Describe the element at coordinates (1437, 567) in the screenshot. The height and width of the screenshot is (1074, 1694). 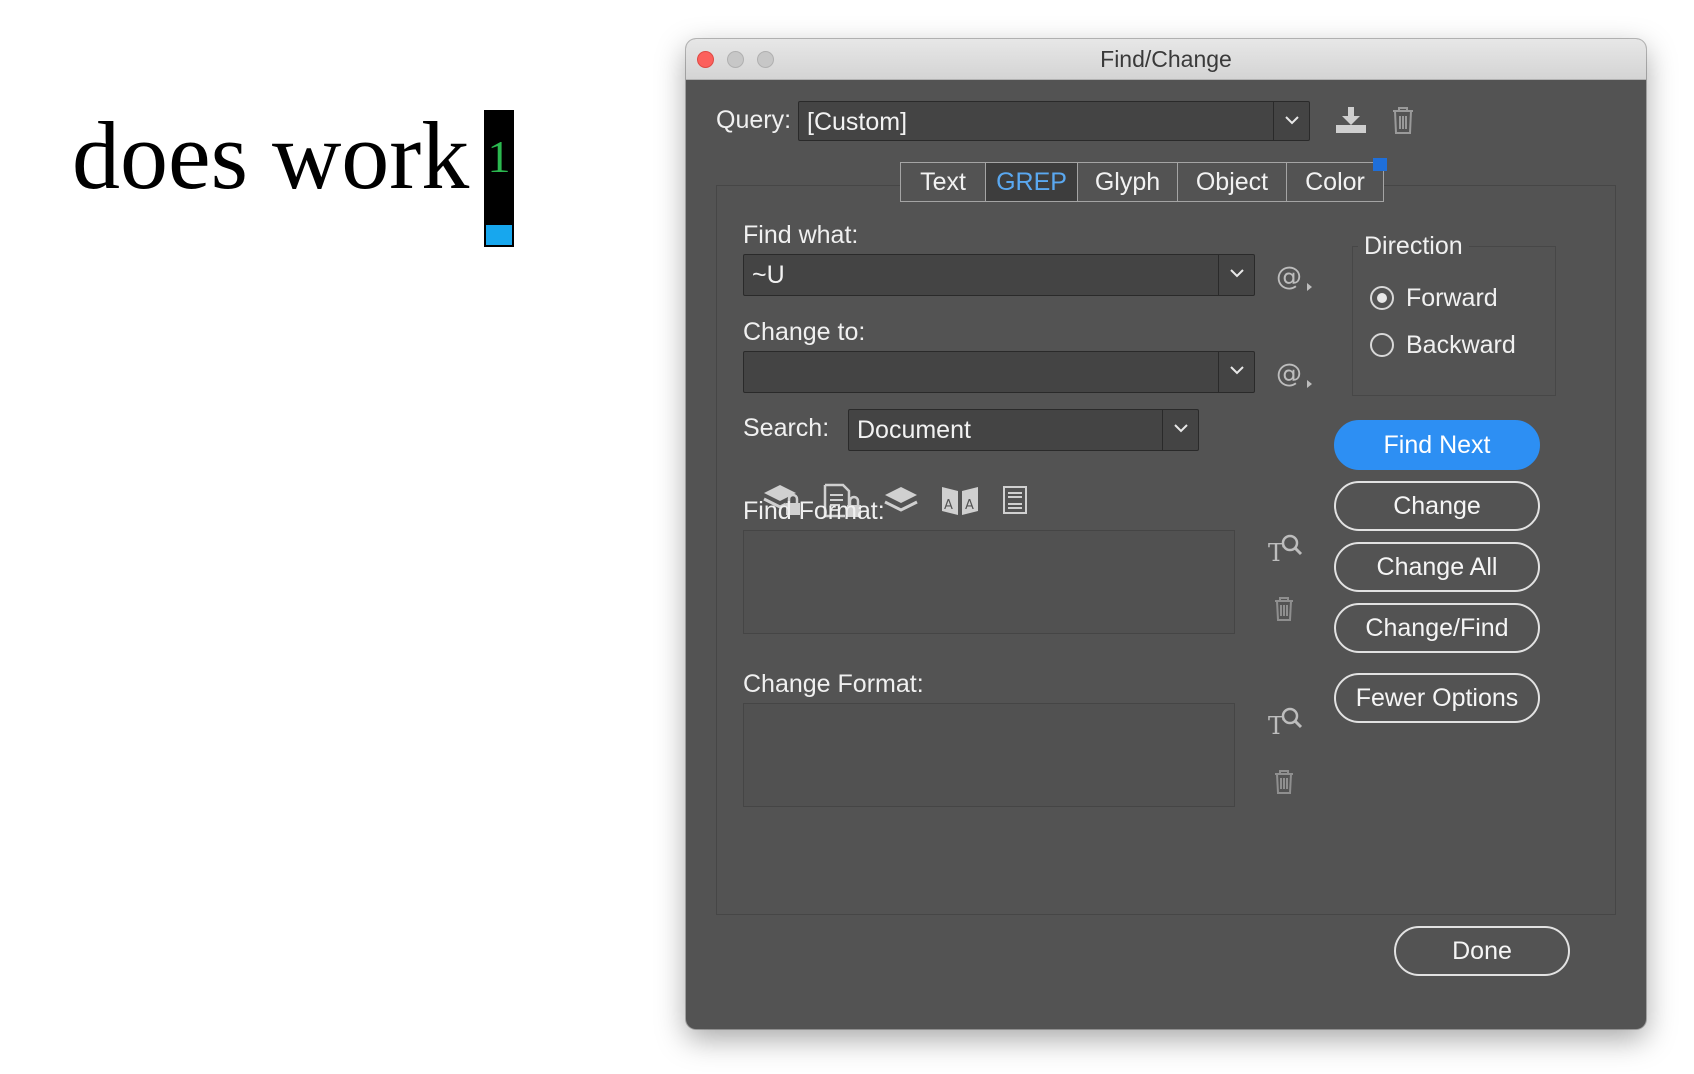
I see `change-all-button: Change All` at that location.